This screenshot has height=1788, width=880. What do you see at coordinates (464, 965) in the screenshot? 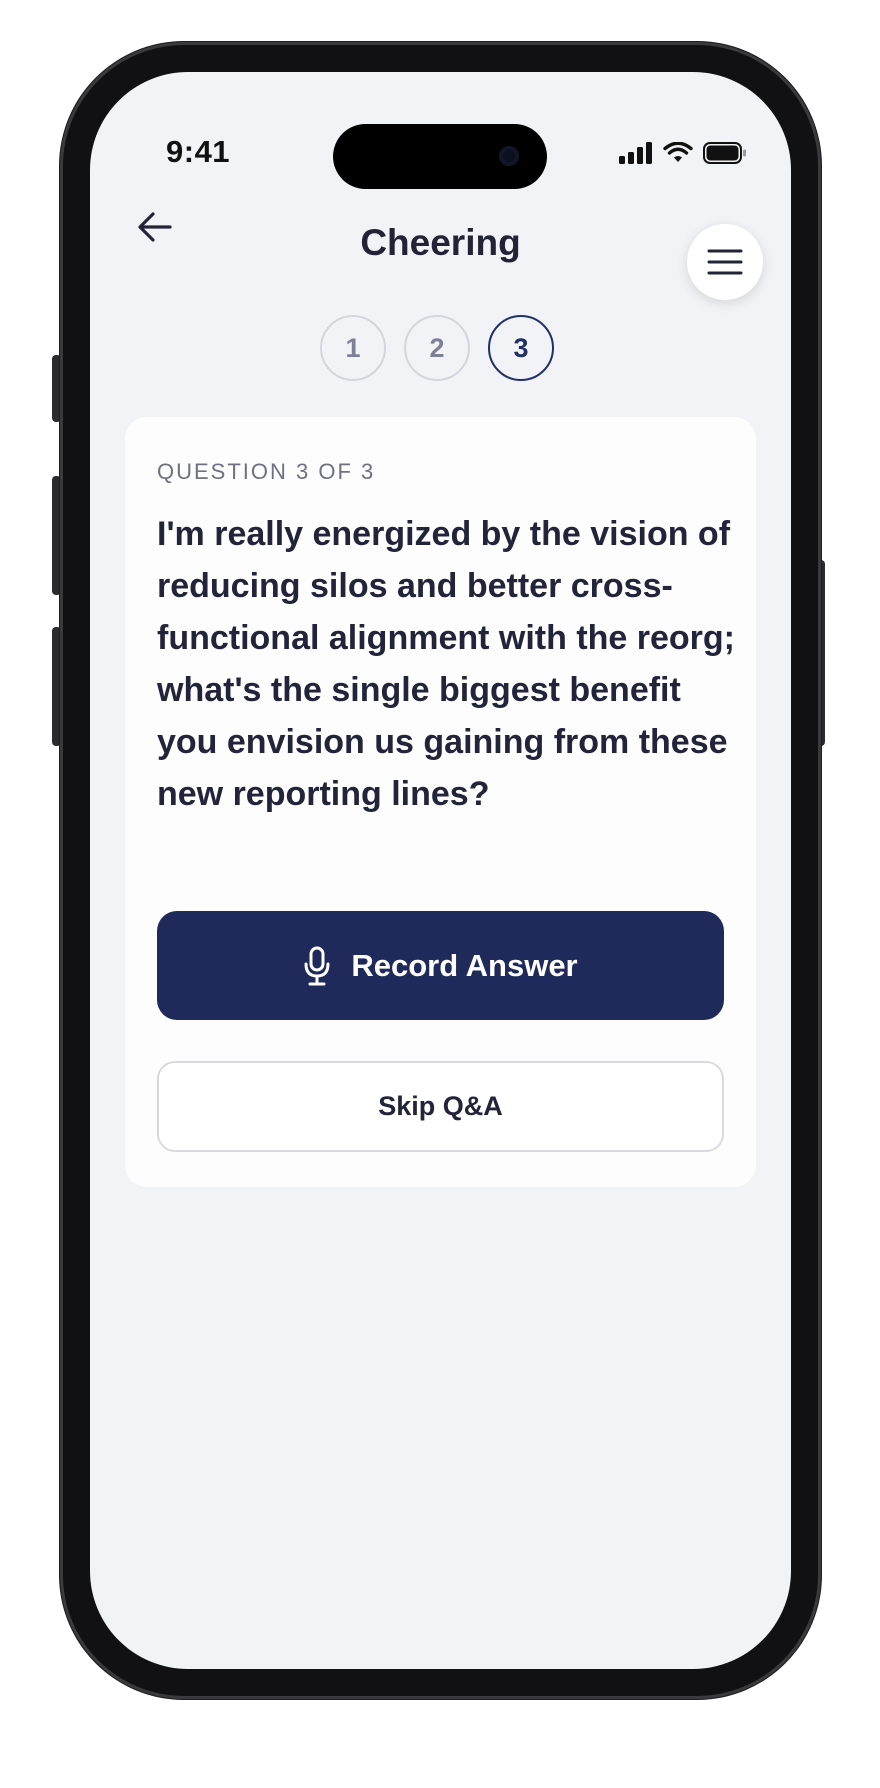
I see `record-answer-label: Record Answer` at bounding box center [464, 965].